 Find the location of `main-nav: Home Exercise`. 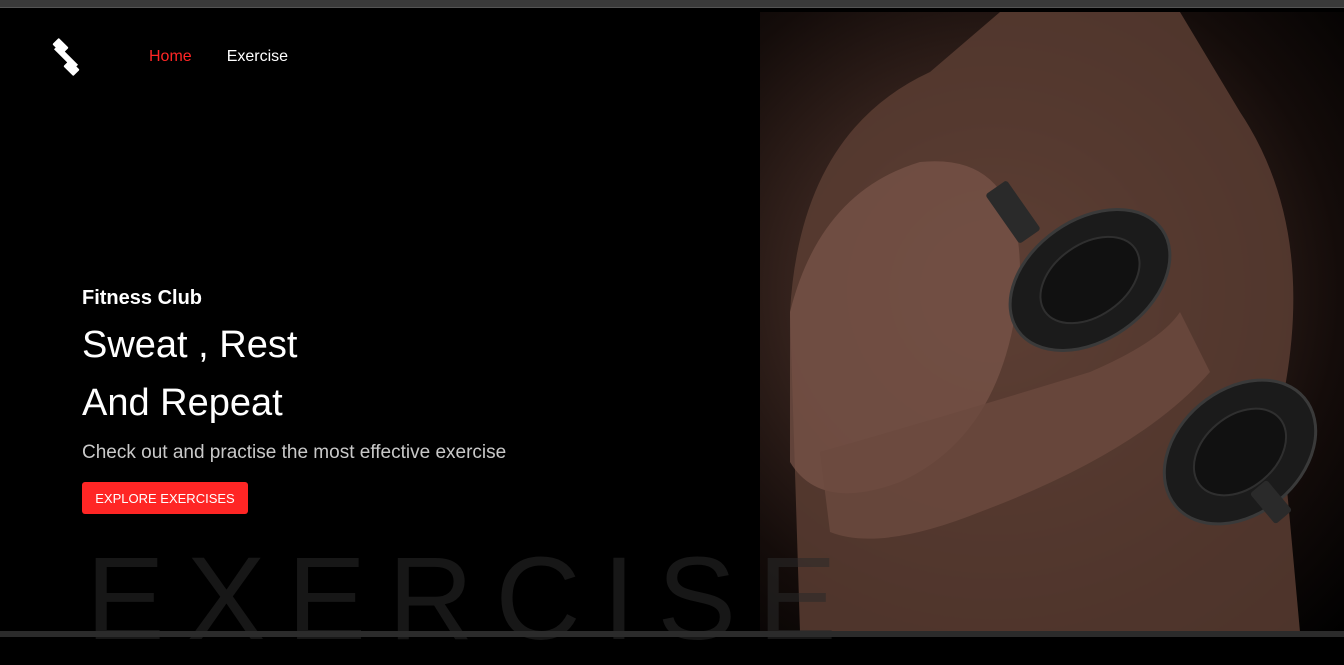

main-nav: Home Exercise is located at coordinates (218, 57).